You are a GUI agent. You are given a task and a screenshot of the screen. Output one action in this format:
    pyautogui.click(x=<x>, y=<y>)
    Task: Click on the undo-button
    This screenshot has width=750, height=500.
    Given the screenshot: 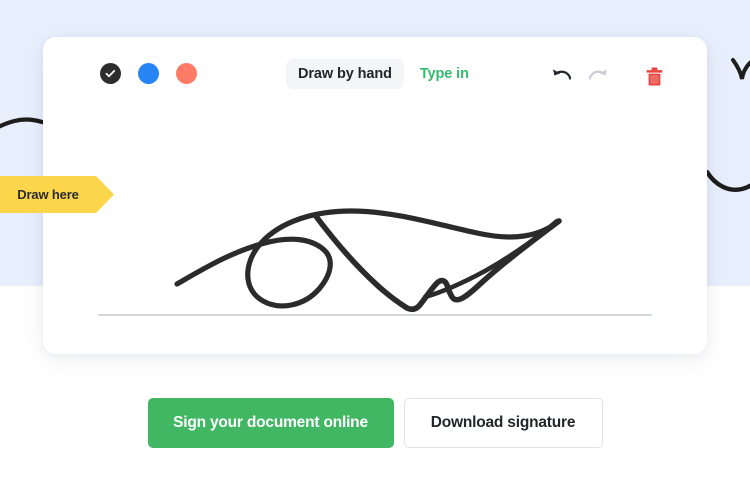 What is the action you would take?
    pyautogui.click(x=561, y=76)
    